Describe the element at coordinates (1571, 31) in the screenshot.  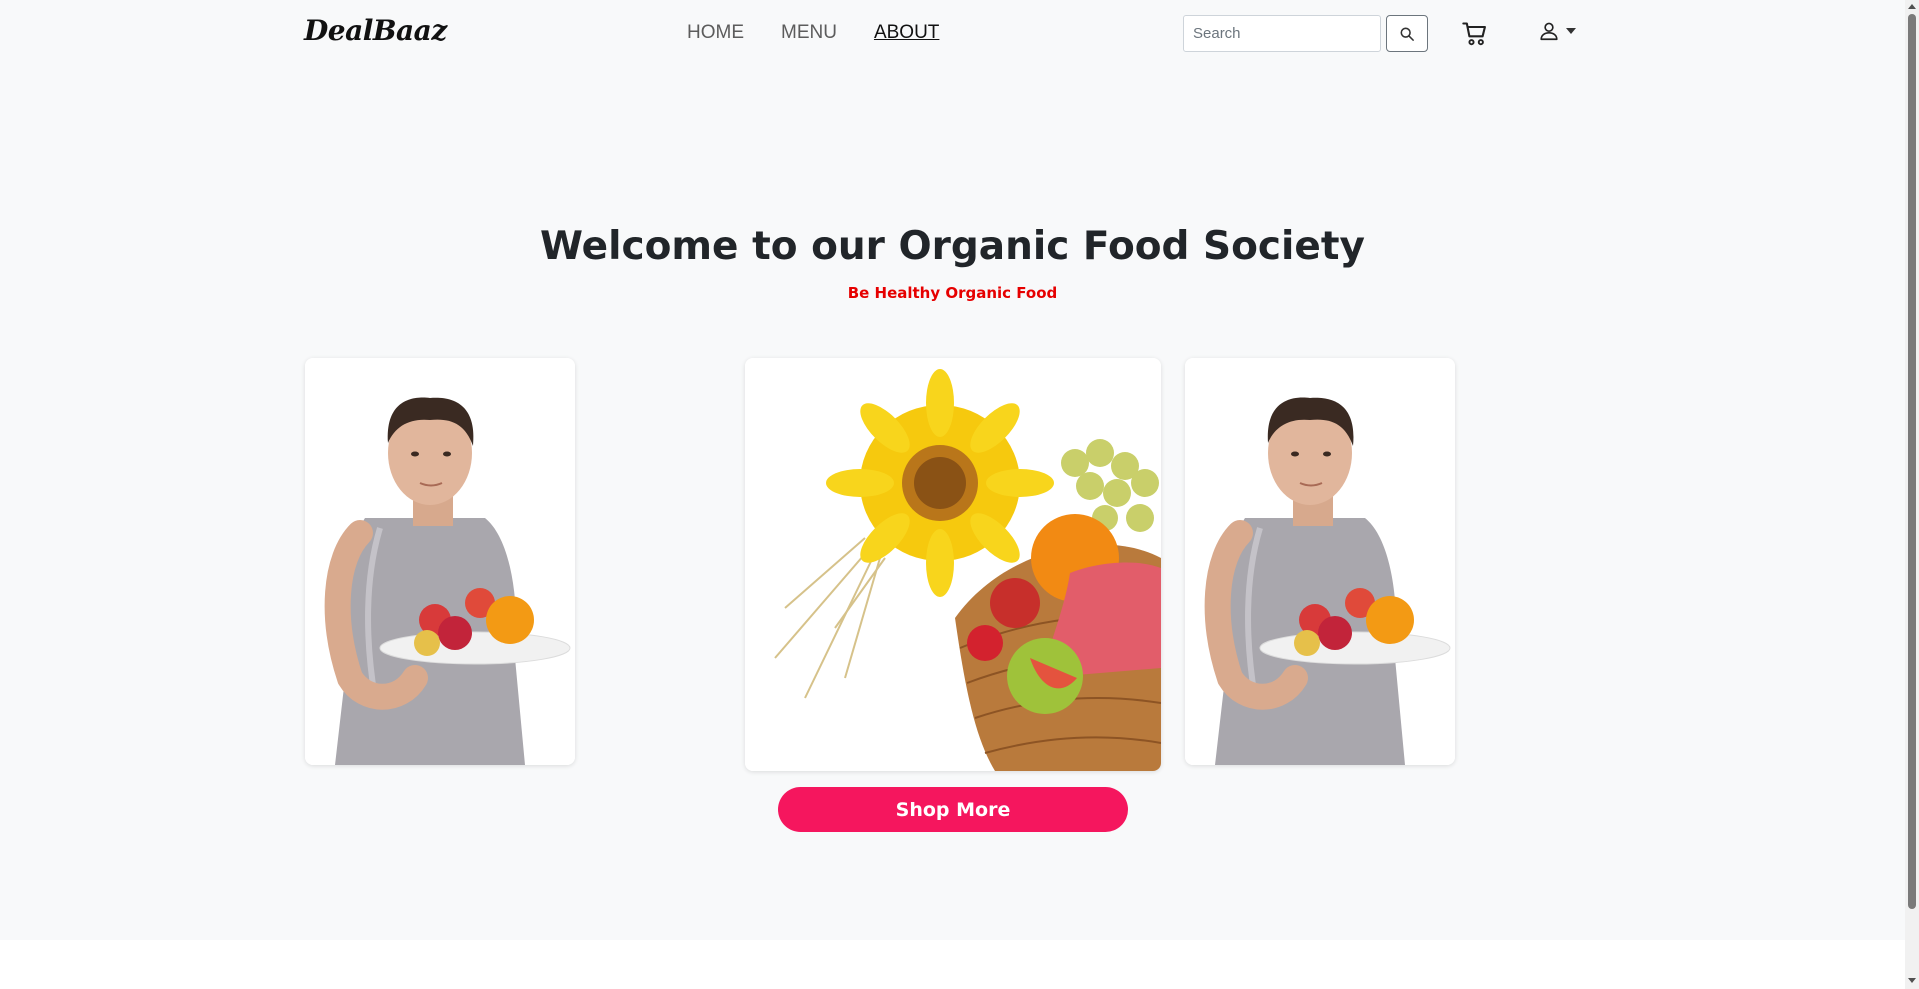
I see `caret-down-icon` at that location.